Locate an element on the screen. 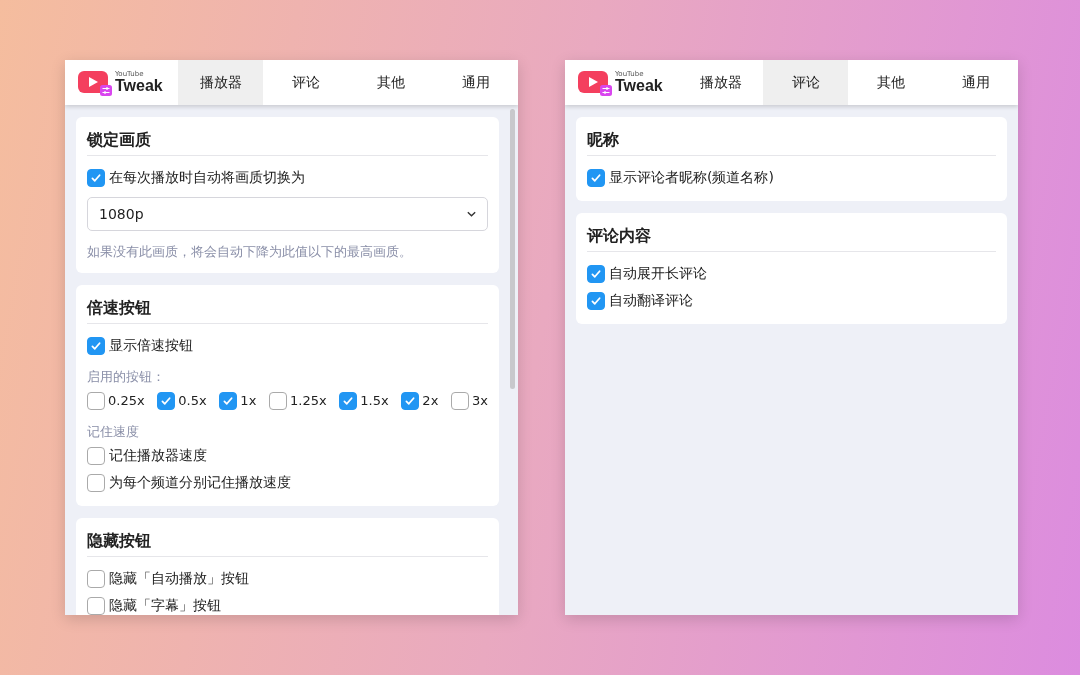 This screenshot has height=675, width=1080. section-title: 昵称 is located at coordinates (603, 140).